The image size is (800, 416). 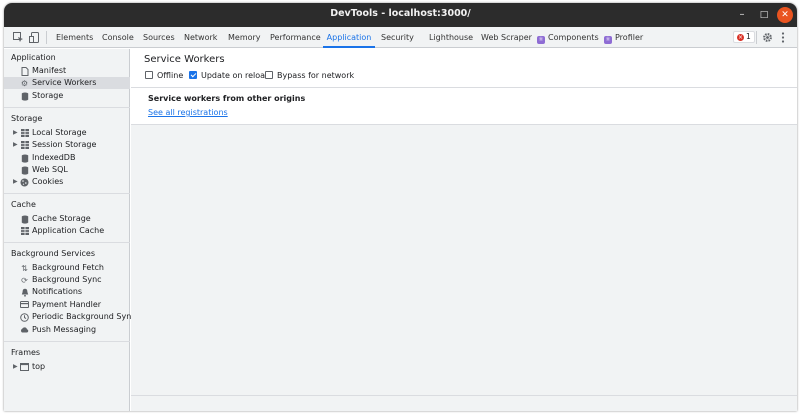 What do you see at coordinates (188, 112) in the screenshot?
I see `see-all-registrations-link: See all registrations` at bounding box center [188, 112].